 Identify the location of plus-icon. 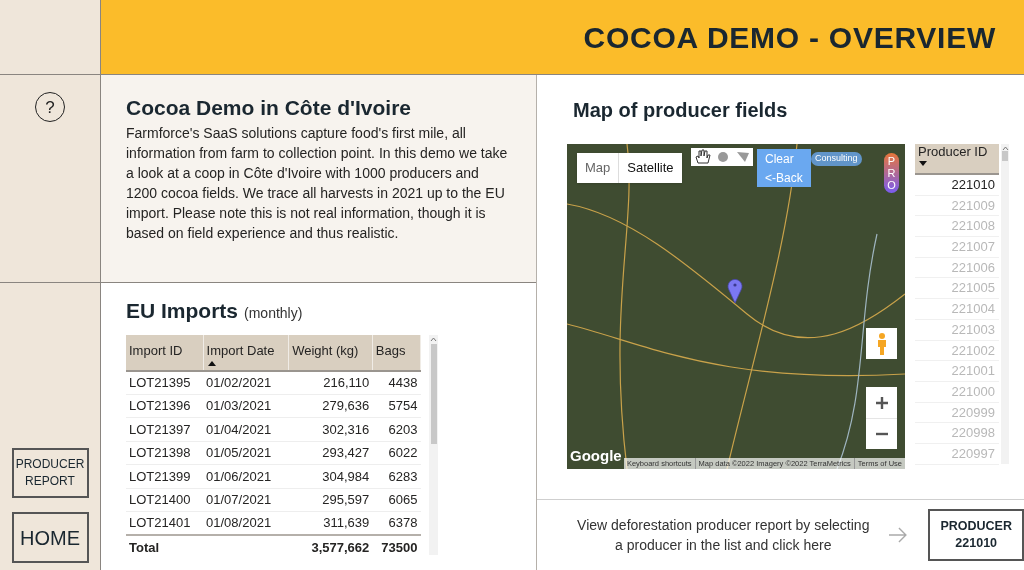
(881, 402).